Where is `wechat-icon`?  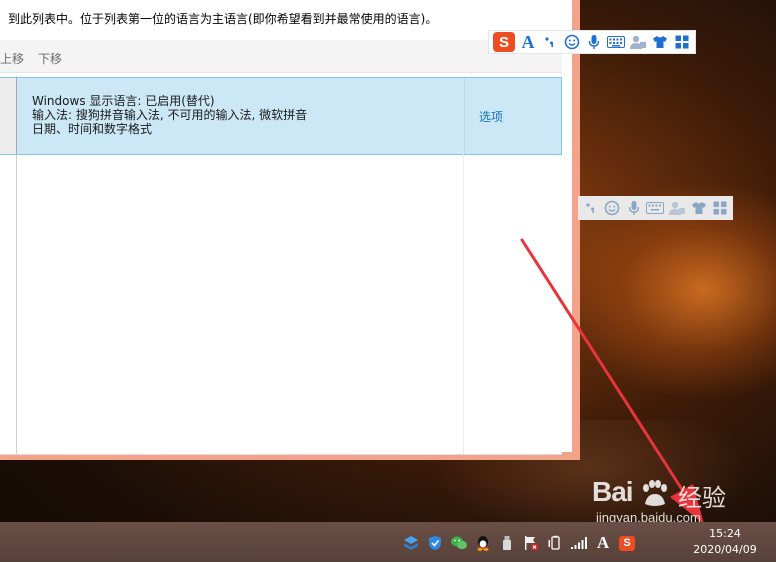
wechat-icon is located at coordinates (459, 543).